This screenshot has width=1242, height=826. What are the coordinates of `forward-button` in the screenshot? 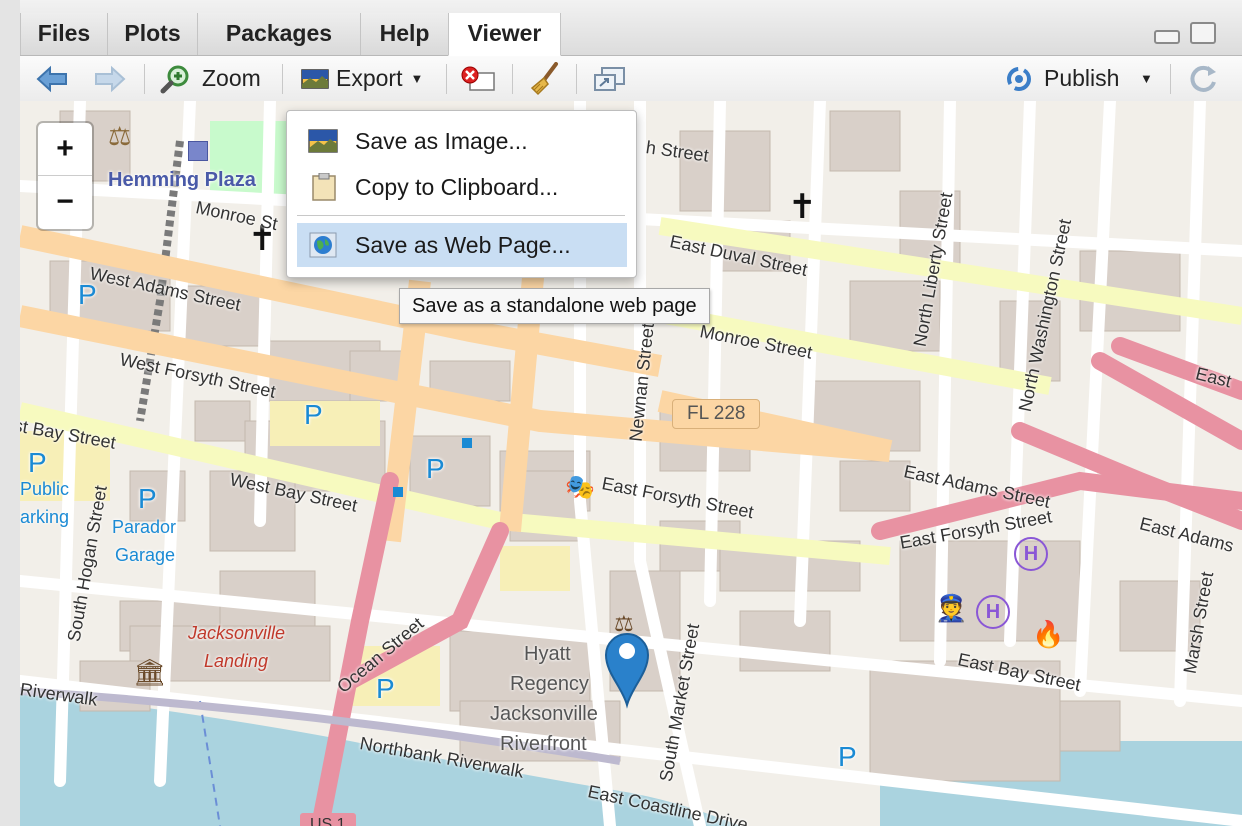 It's located at (110, 78).